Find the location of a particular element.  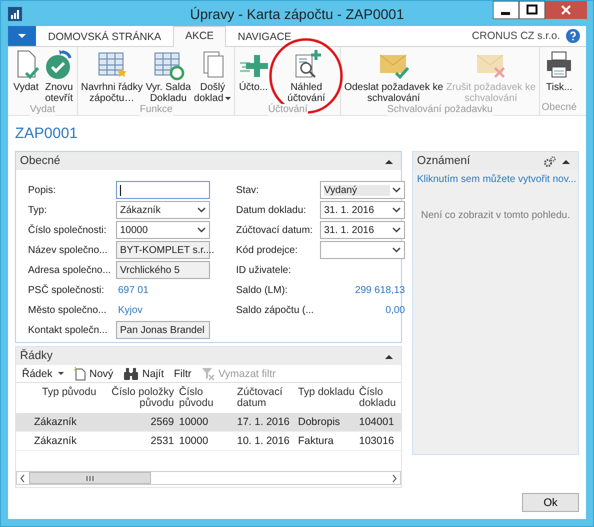

field-label: Zúčtovací datum: is located at coordinates (275, 230).